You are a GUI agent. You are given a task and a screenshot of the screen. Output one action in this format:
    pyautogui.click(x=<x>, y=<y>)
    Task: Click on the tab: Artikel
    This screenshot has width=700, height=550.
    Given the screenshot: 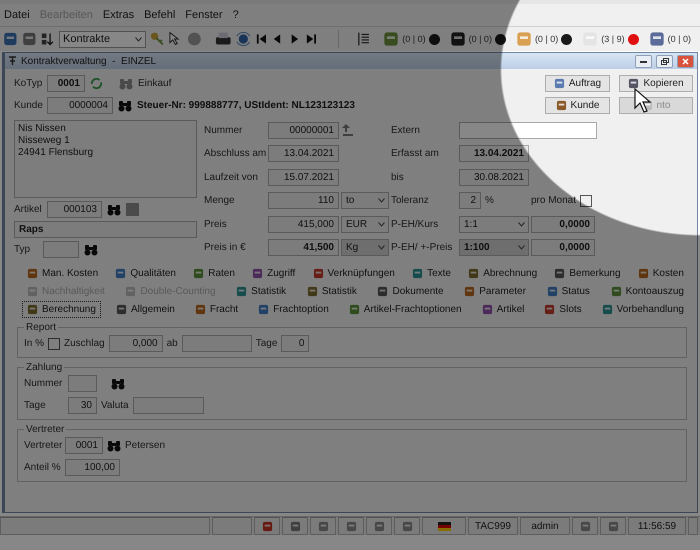 What is the action you would take?
    pyautogui.click(x=503, y=309)
    